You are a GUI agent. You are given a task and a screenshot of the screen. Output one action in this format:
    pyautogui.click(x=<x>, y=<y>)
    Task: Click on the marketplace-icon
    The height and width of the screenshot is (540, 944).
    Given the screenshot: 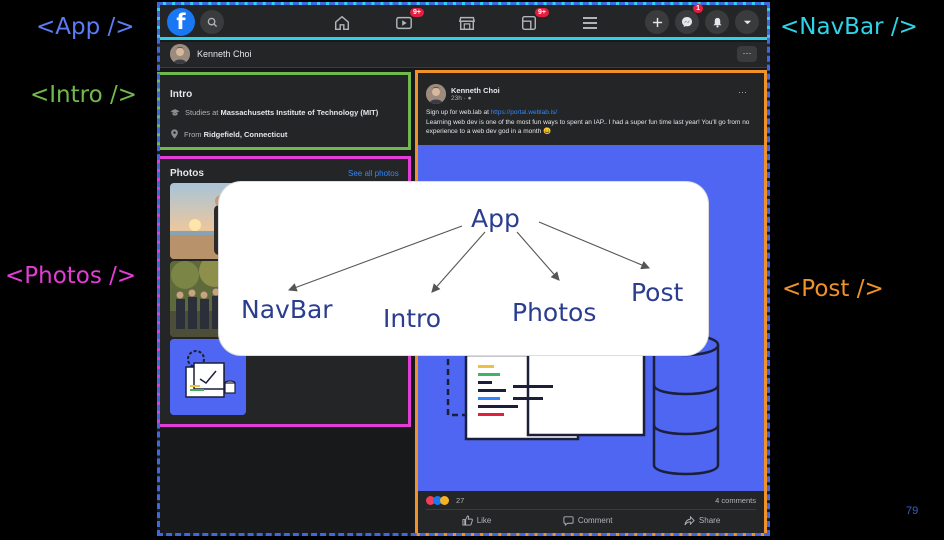 What is the action you would take?
    pyautogui.click(x=467, y=23)
    